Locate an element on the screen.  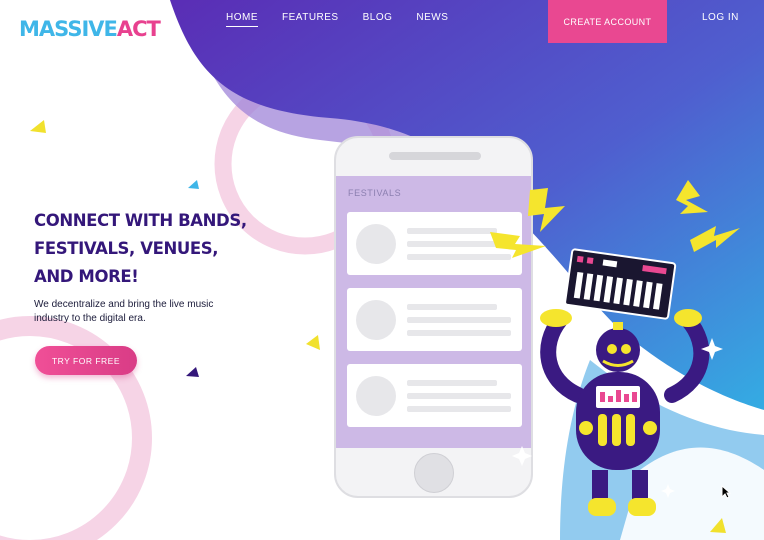
keyboard-icon is located at coordinates (620, 284).